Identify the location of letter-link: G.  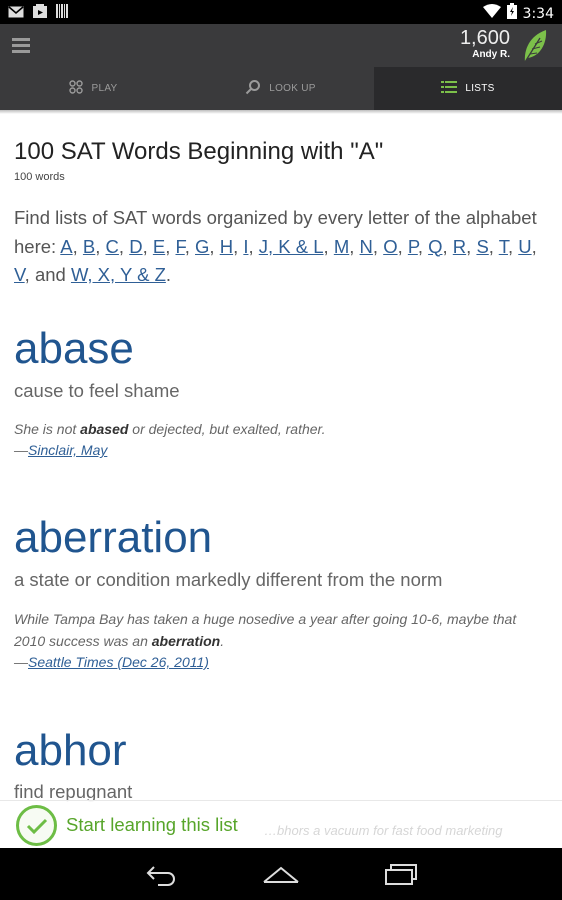
(202, 246).